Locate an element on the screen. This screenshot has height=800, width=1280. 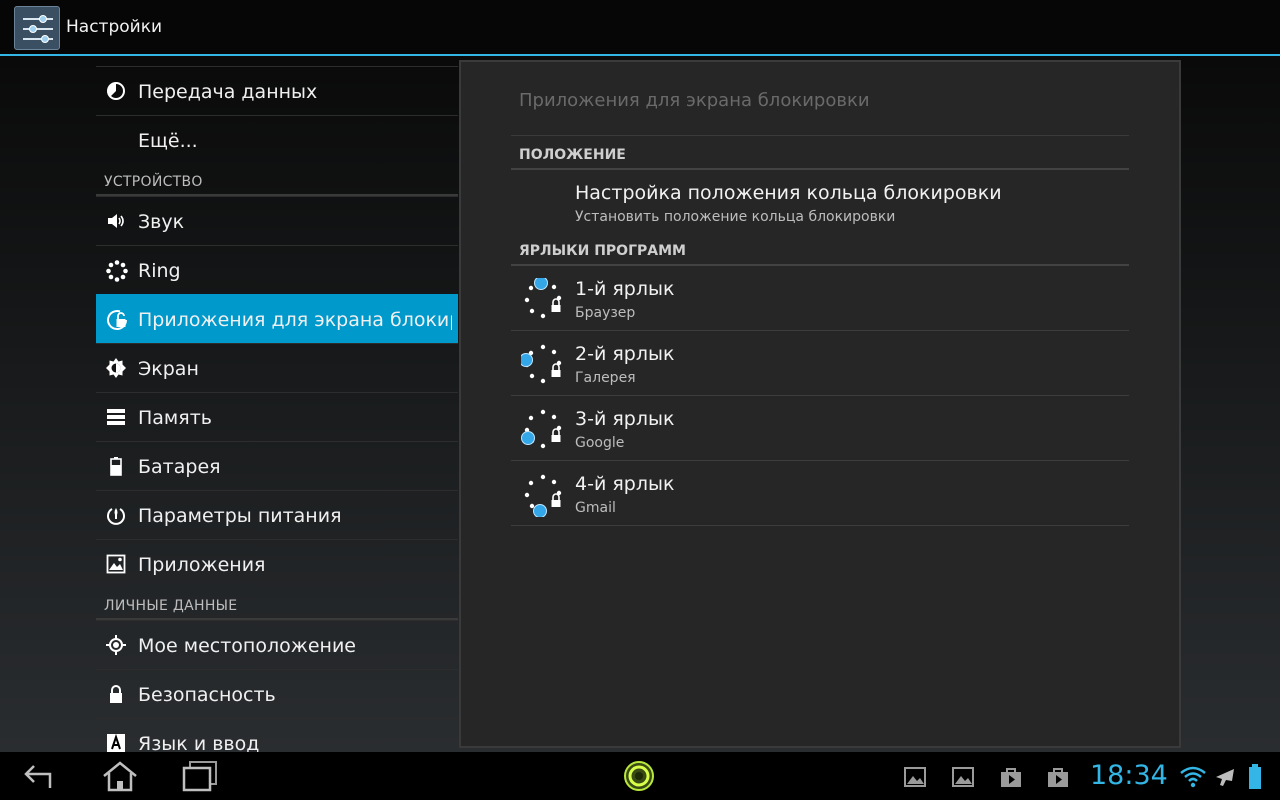
sidebar-item-battery: Батарея is located at coordinates (277, 465).